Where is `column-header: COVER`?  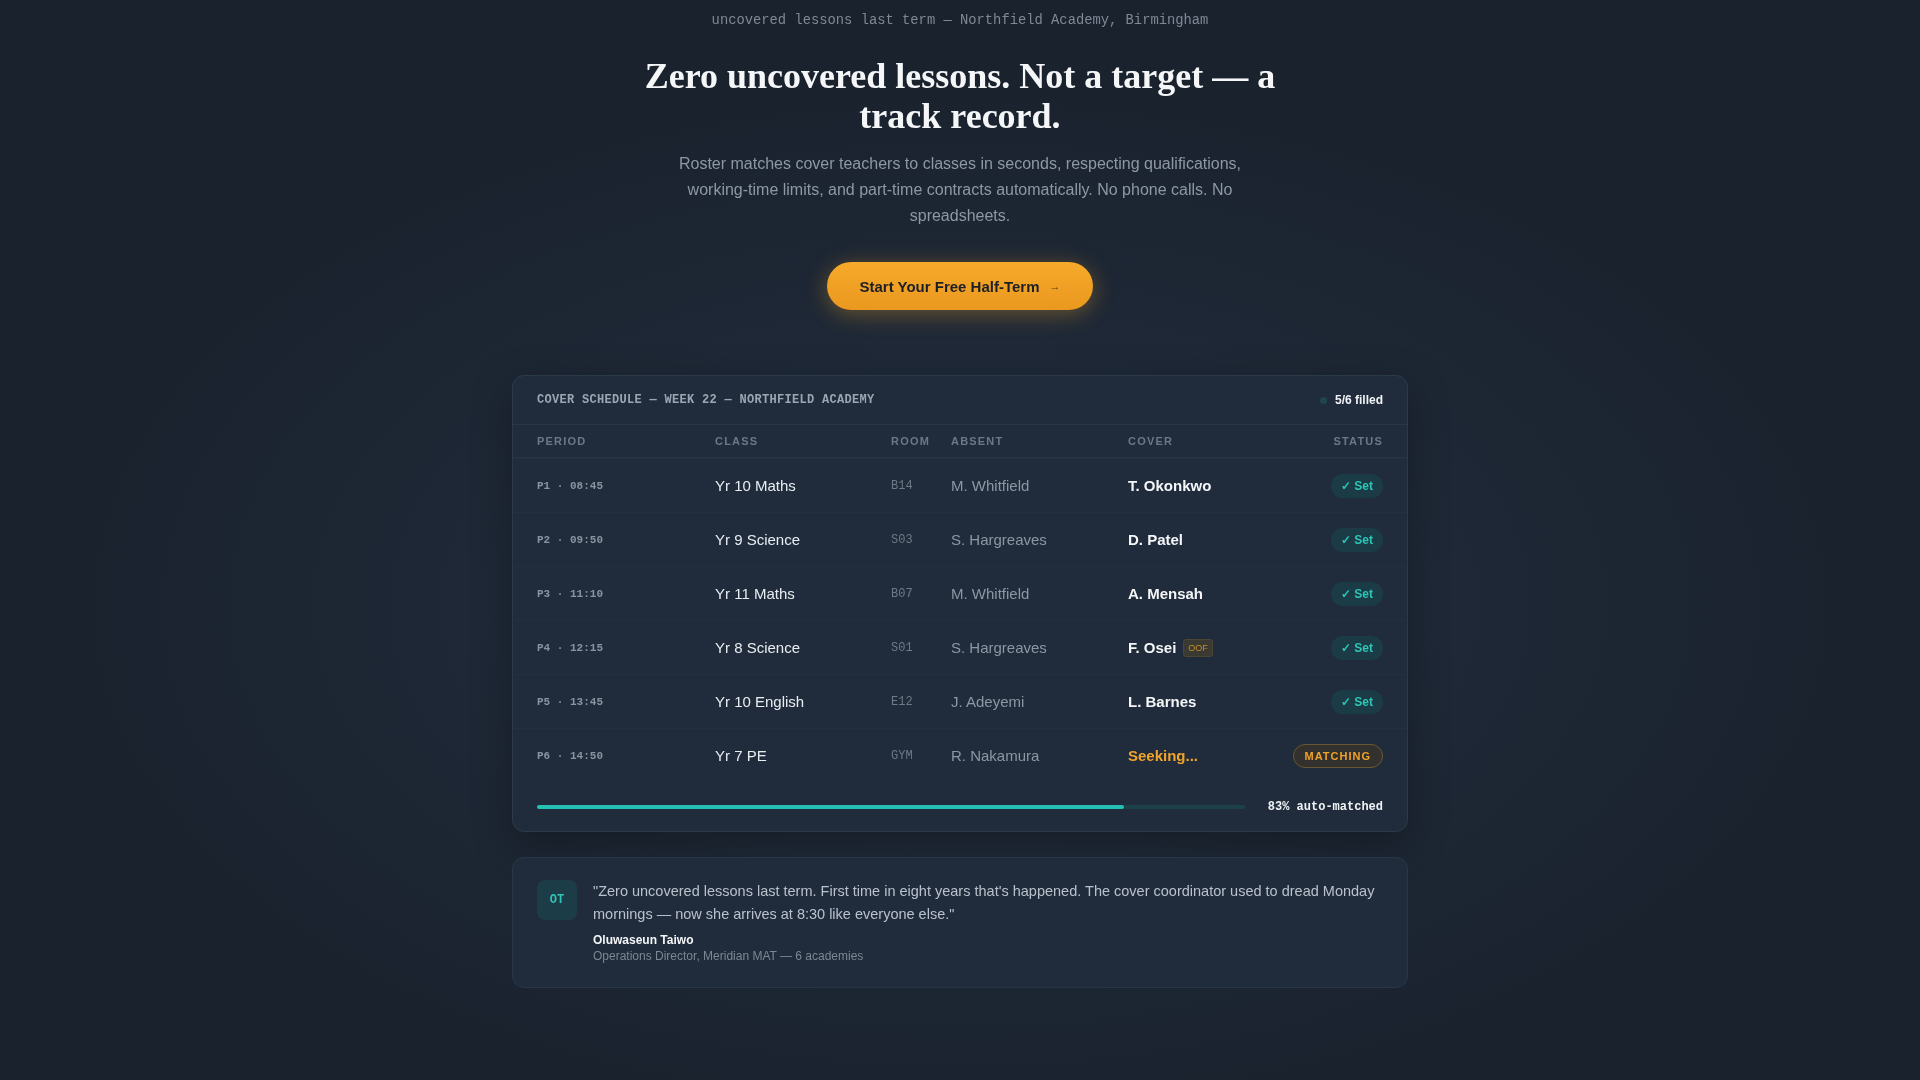
column-header: COVER is located at coordinates (1151, 441).